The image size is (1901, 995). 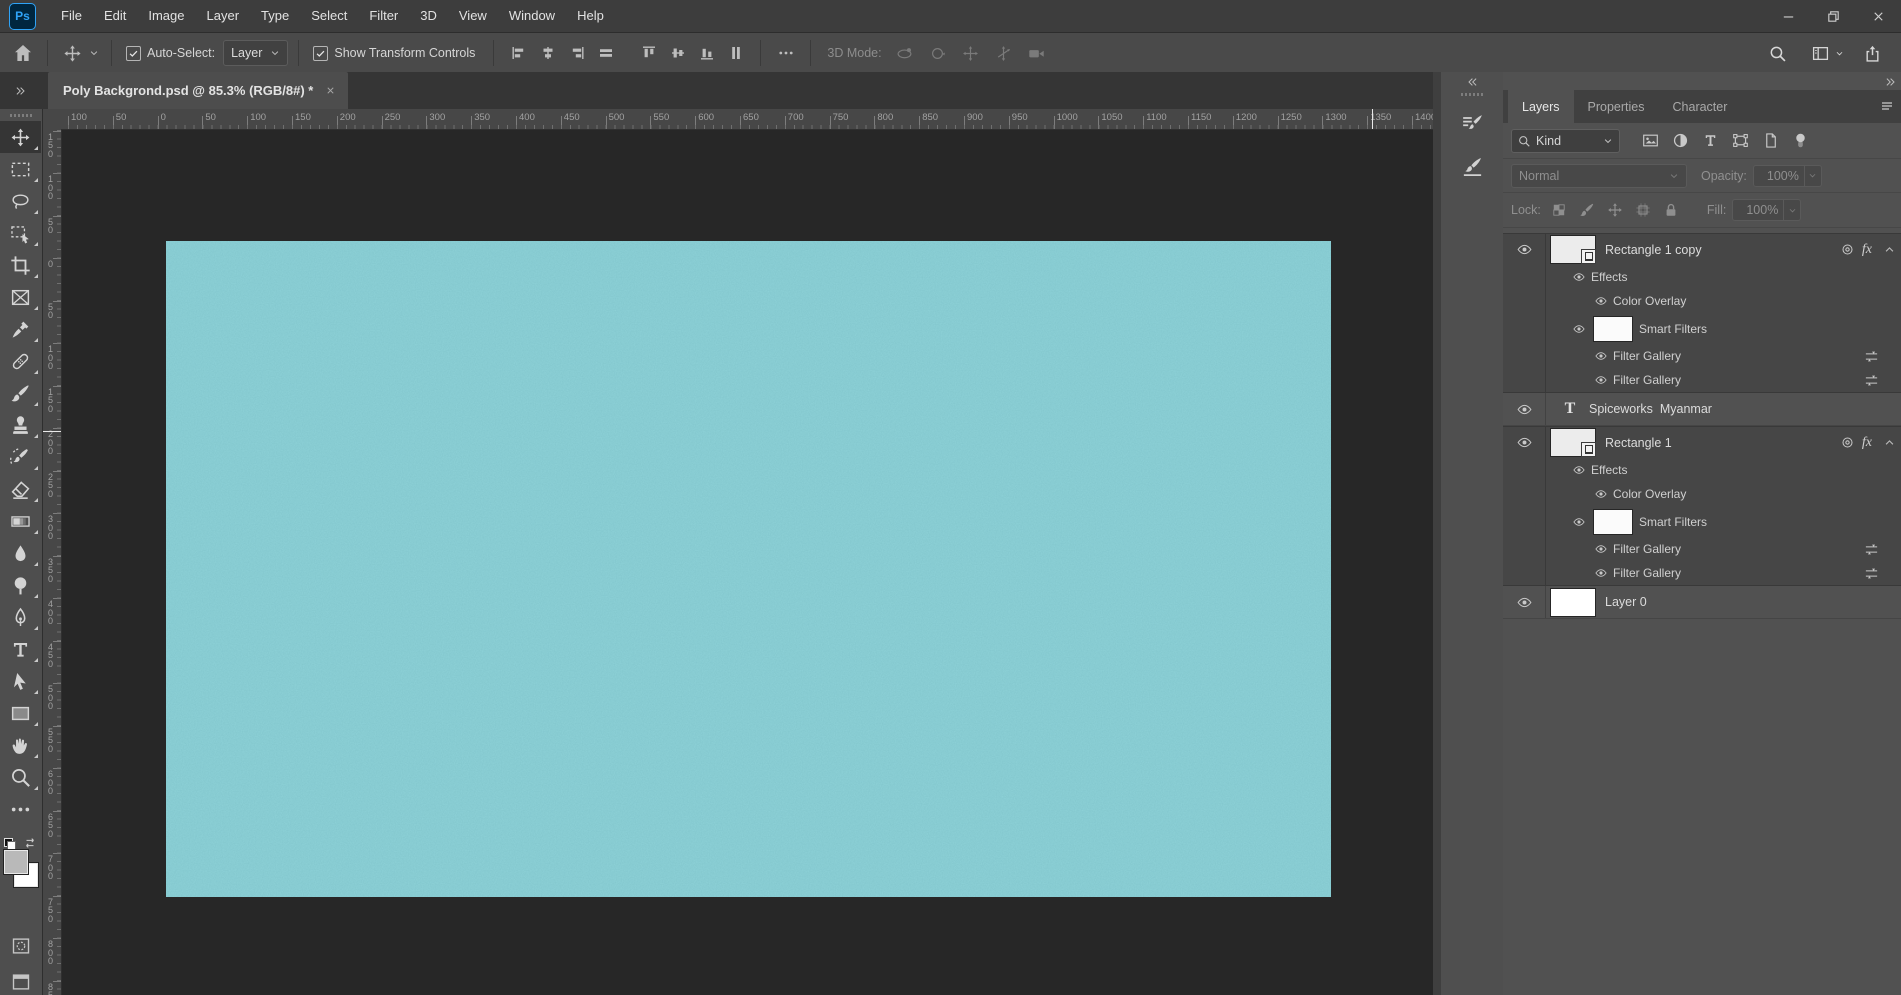 What do you see at coordinates (1839, 53) in the screenshot?
I see `workspace-chevron-icon` at bounding box center [1839, 53].